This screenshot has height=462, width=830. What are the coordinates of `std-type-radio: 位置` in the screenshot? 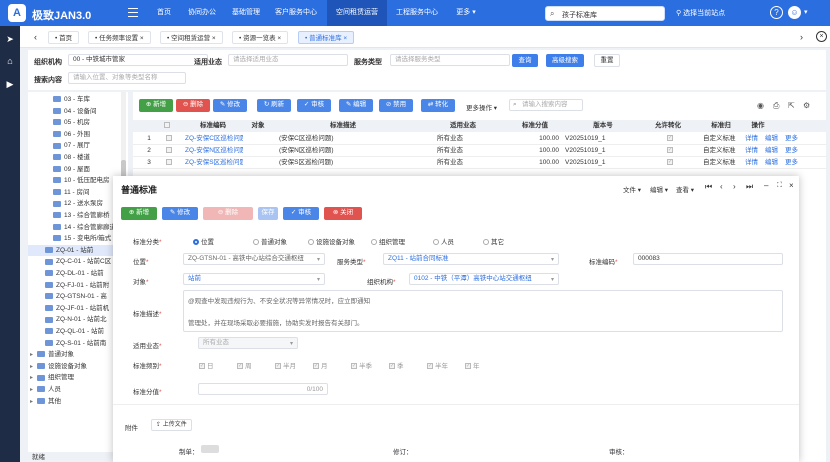 It's located at (203, 241).